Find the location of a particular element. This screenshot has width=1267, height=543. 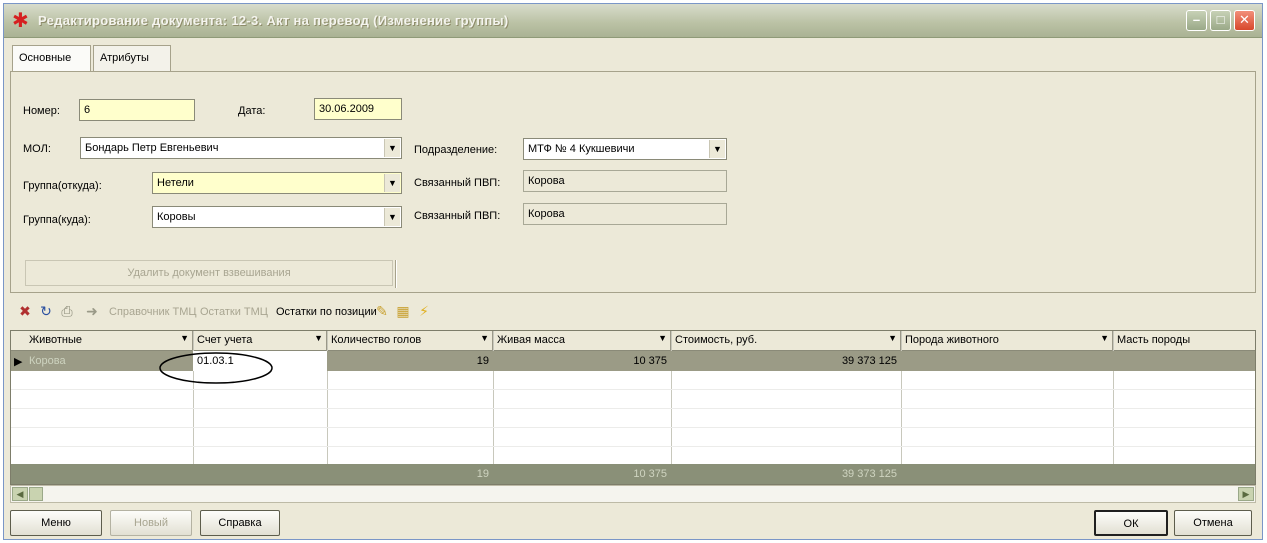

cell-breed is located at coordinates (1007, 361).